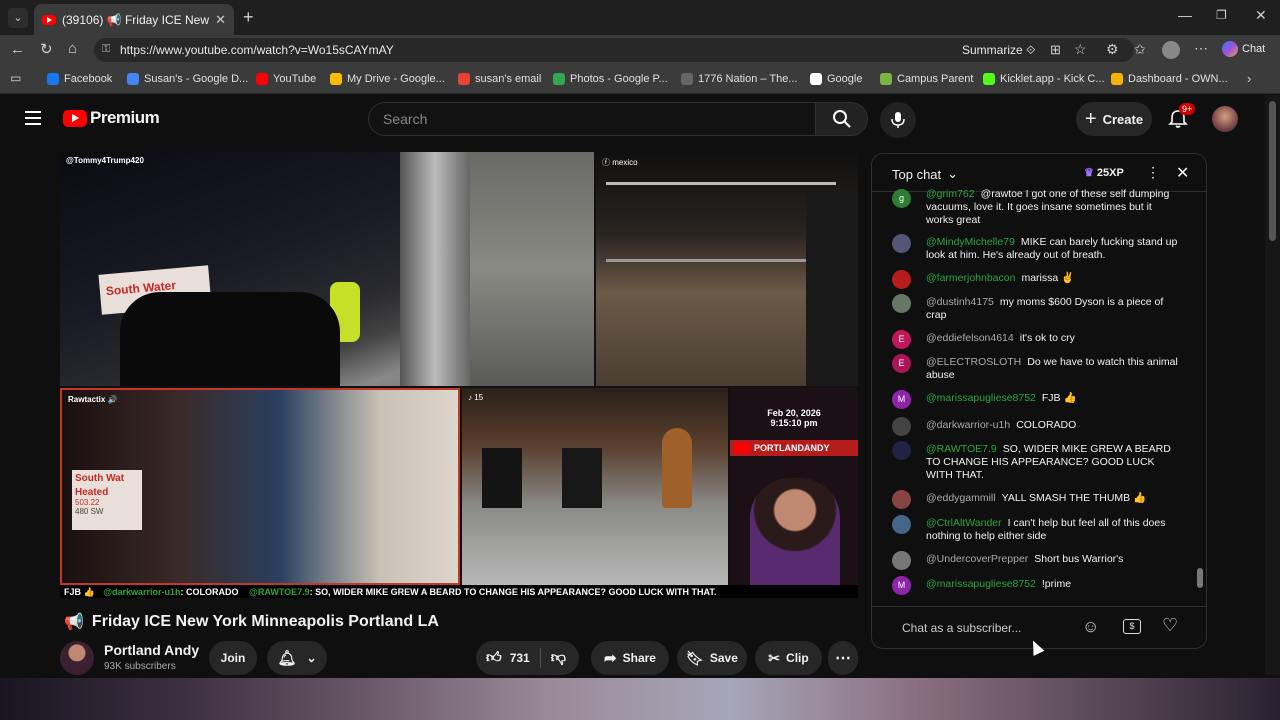 The image size is (1280, 720). Describe the element at coordinates (926, 79) in the screenshot. I see `bookmark-8: Campus Parent` at that location.